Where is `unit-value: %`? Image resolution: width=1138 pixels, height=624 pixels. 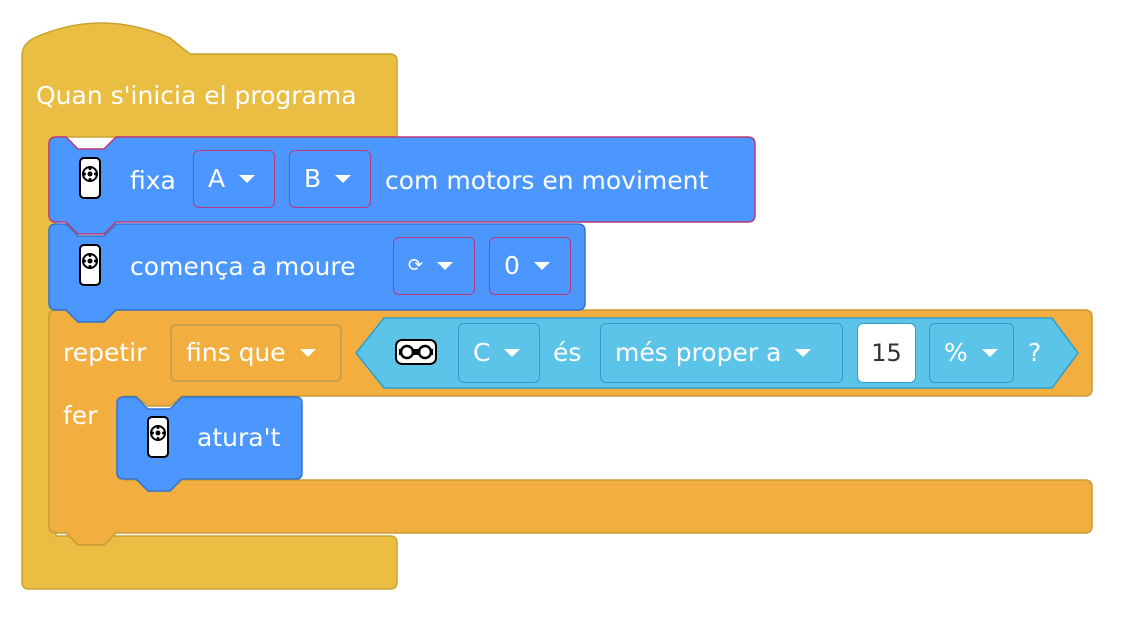 unit-value: % is located at coordinates (956, 352).